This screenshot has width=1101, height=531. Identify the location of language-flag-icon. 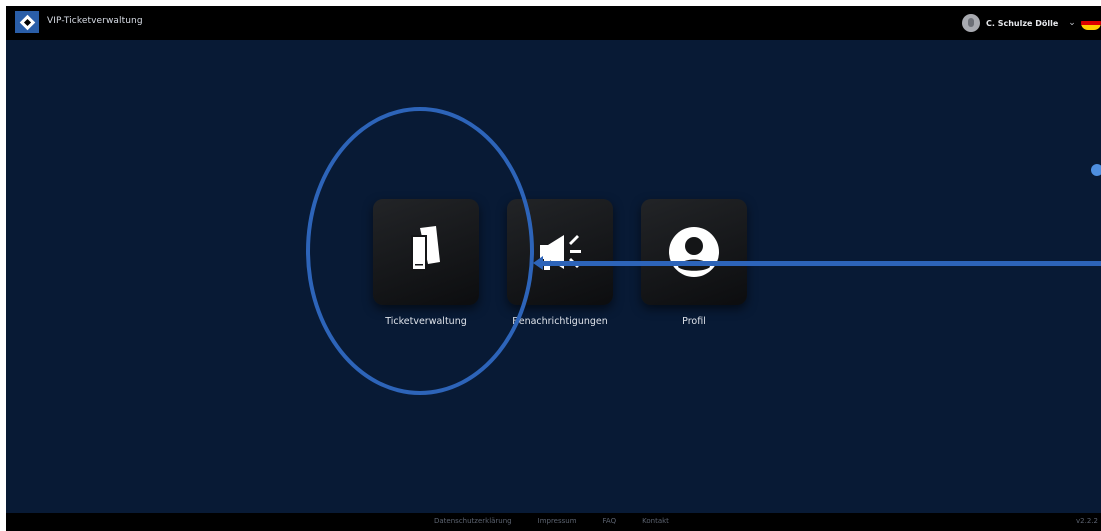
(1091, 23).